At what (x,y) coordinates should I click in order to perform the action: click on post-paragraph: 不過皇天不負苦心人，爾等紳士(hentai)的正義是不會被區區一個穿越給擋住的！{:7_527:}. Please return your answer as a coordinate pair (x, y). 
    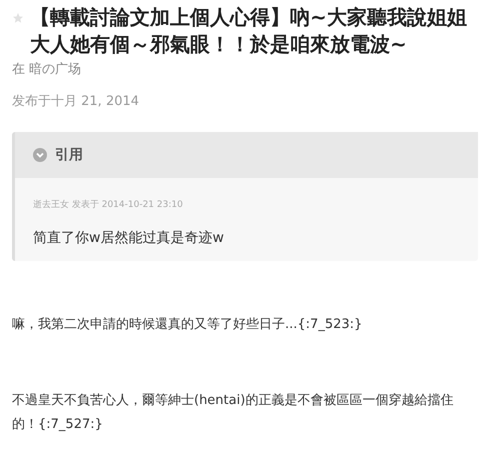
    Looking at the image, I should click on (233, 413).